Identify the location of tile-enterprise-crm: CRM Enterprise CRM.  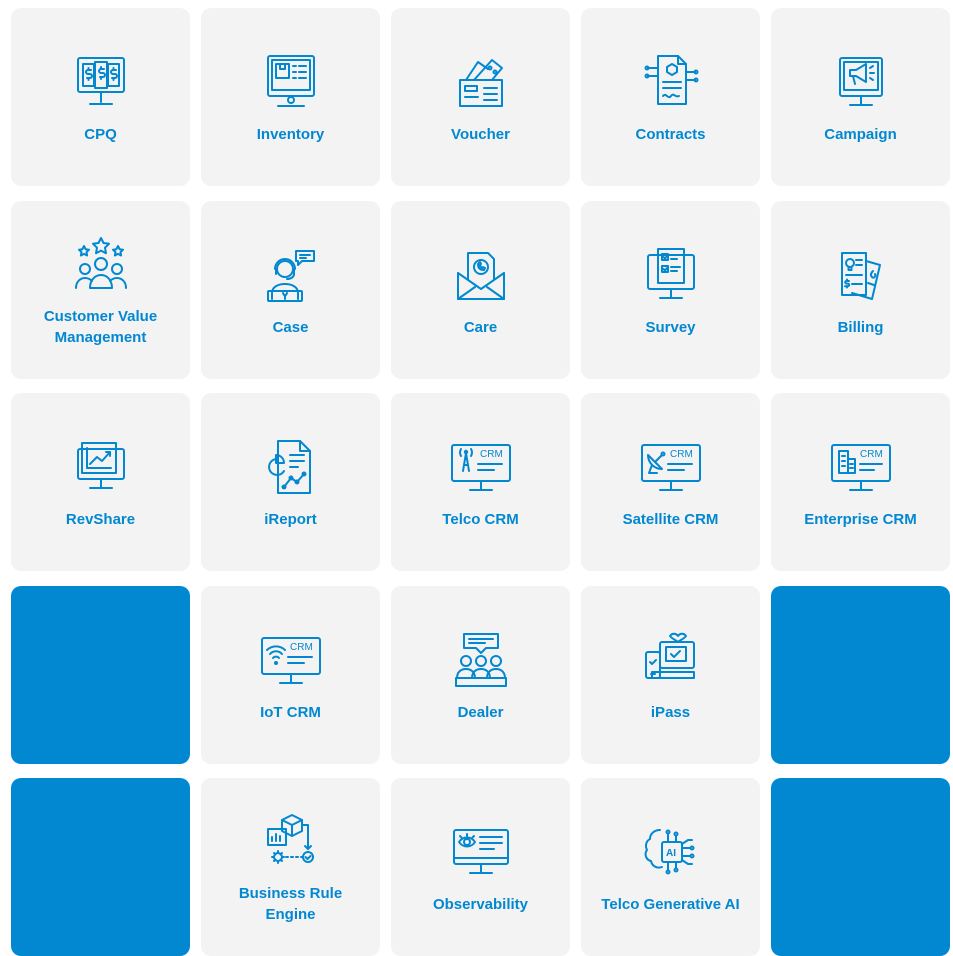
(860, 482).